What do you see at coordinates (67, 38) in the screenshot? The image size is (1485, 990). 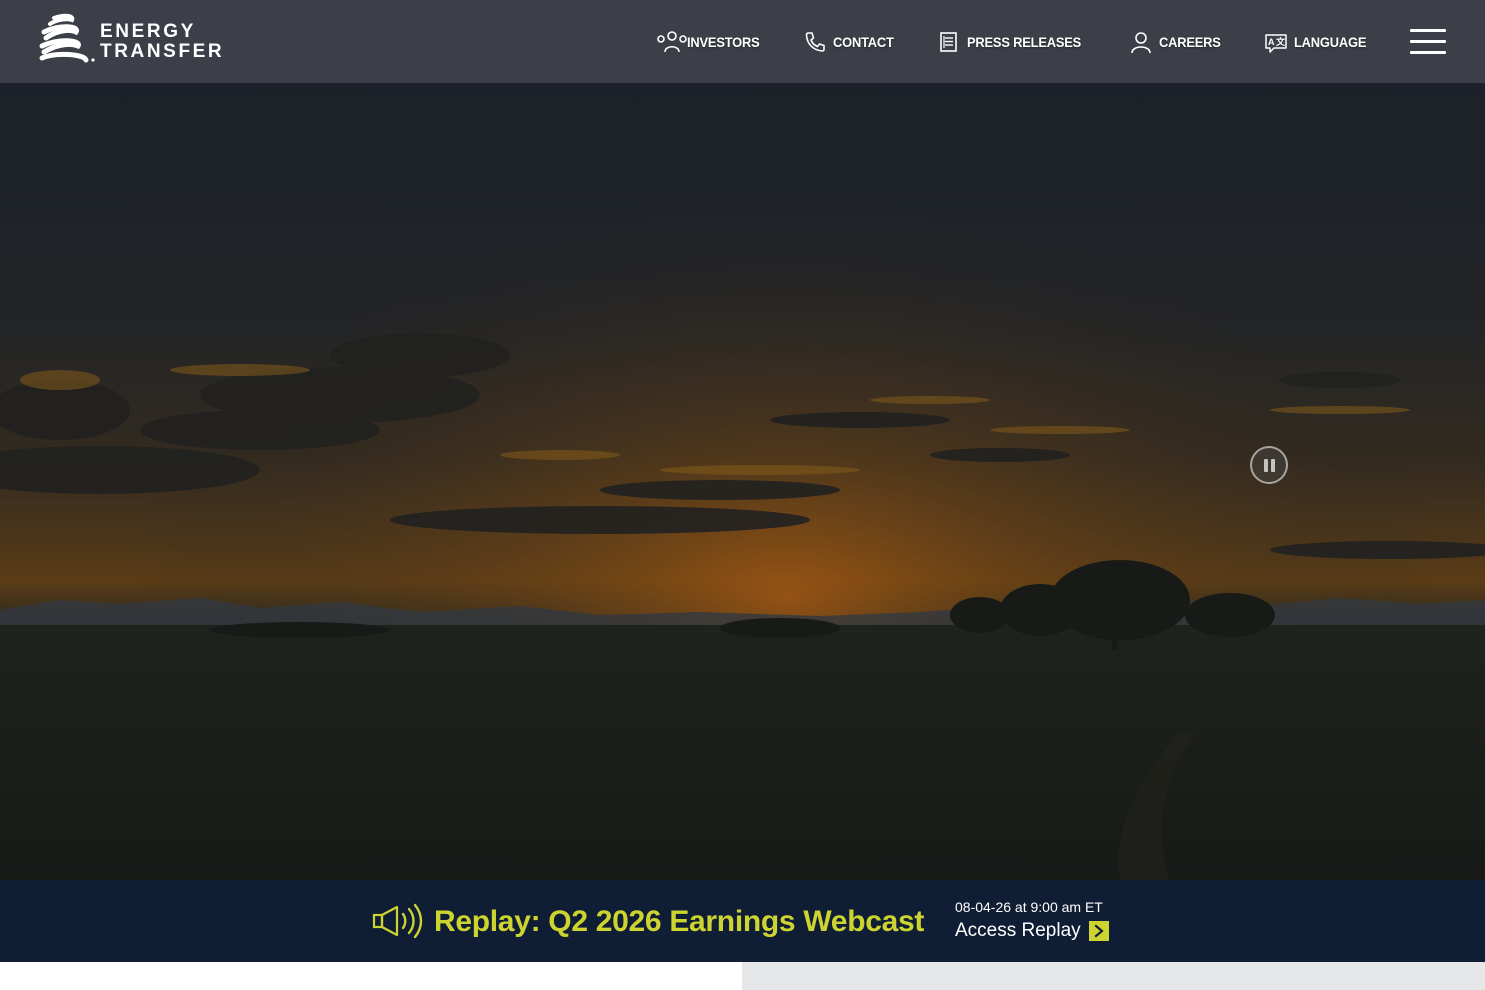 I see `logo-swoosh-icon` at bounding box center [67, 38].